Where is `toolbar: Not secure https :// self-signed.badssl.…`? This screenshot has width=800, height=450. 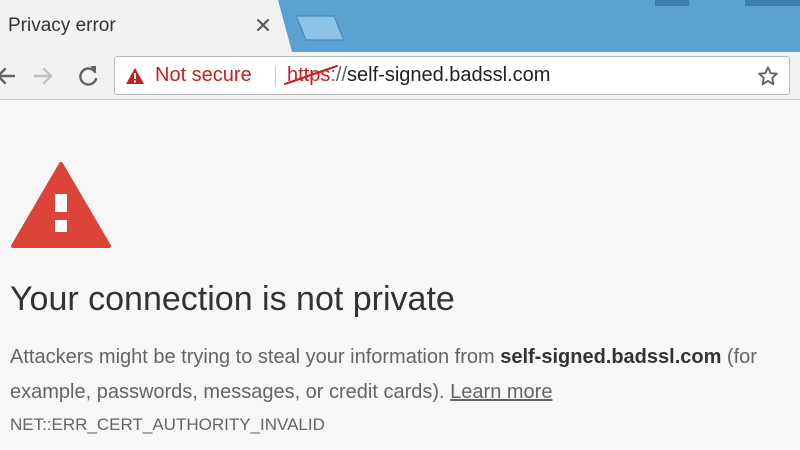
toolbar: Not secure https :// self-signed.badssl.… is located at coordinates (400, 76).